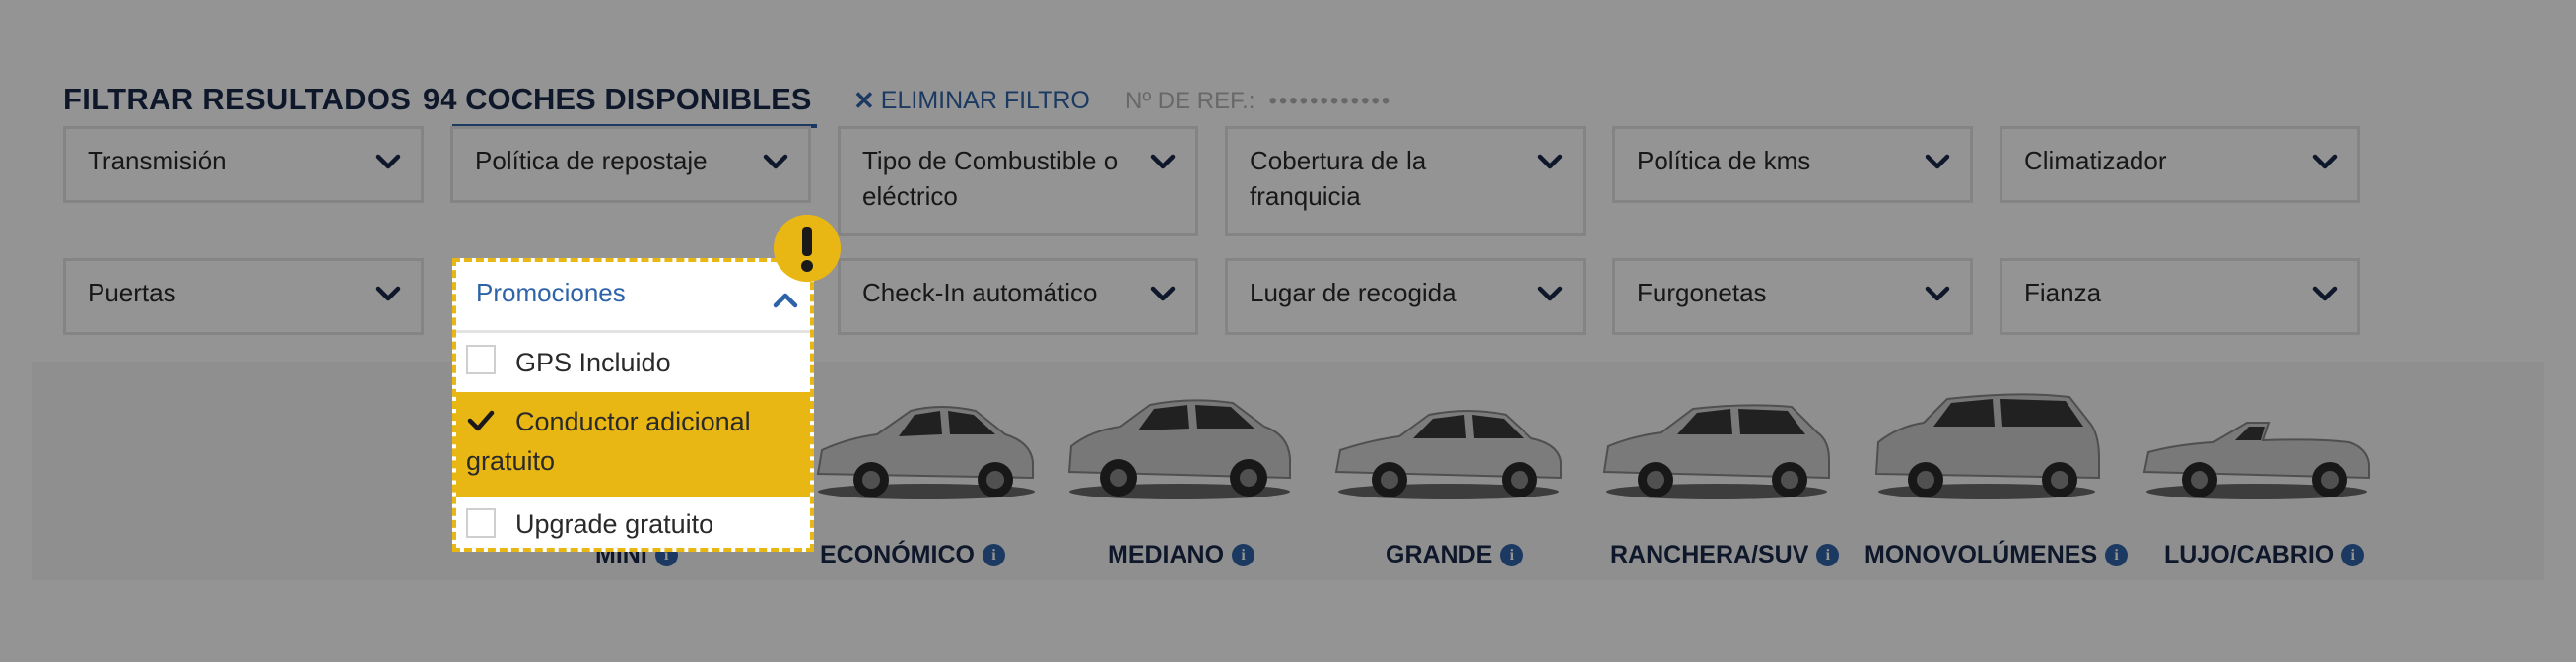  What do you see at coordinates (1179, 443) in the screenshot?
I see `car-image-mediano` at bounding box center [1179, 443].